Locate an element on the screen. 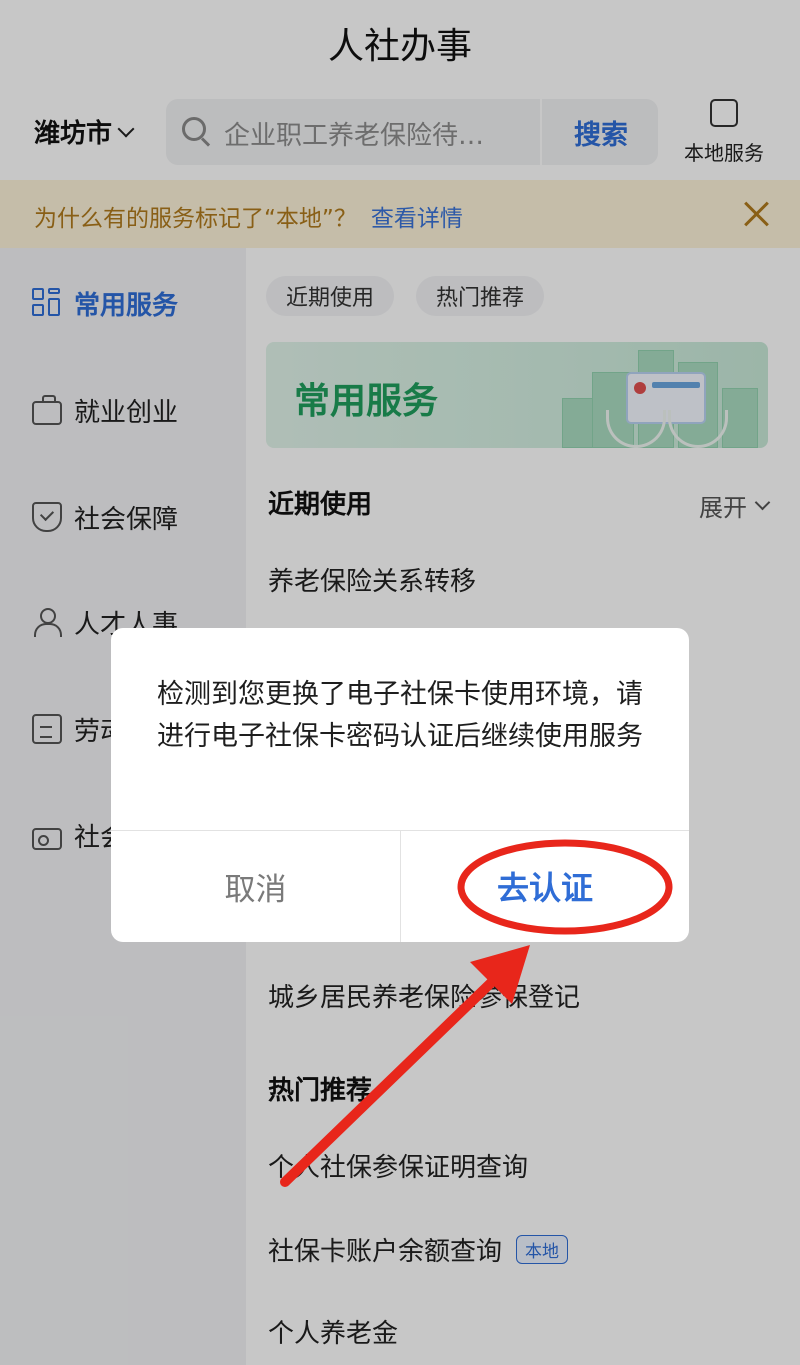  authenticate-button: 去认证 is located at coordinates (545, 886).